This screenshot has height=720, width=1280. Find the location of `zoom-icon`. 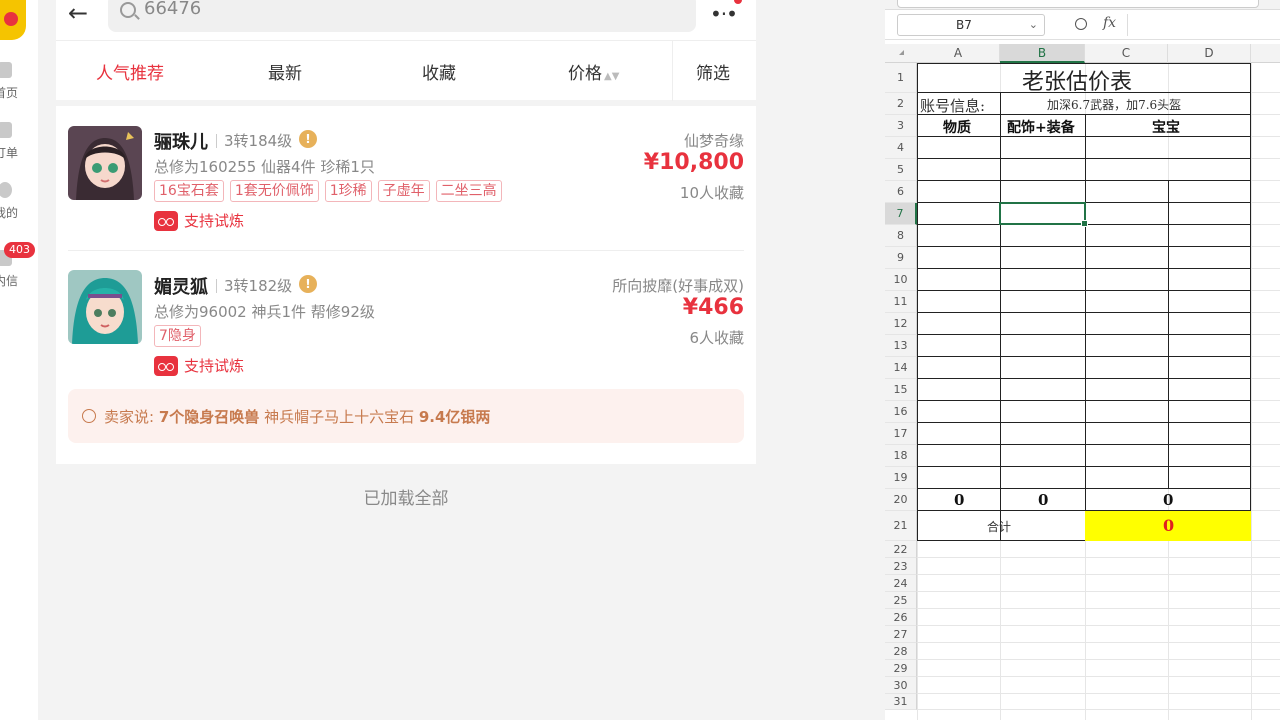

zoom-icon is located at coordinates (1081, 24).